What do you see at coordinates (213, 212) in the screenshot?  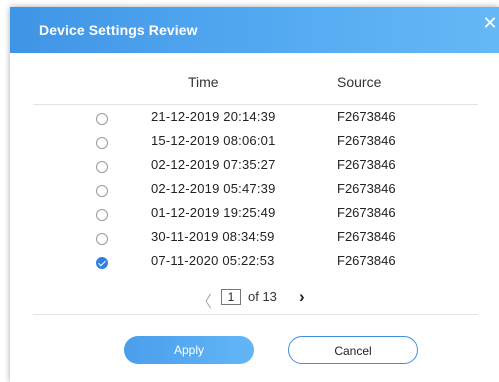 I see `cell-time: 01-12-2019 19:25:49` at bounding box center [213, 212].